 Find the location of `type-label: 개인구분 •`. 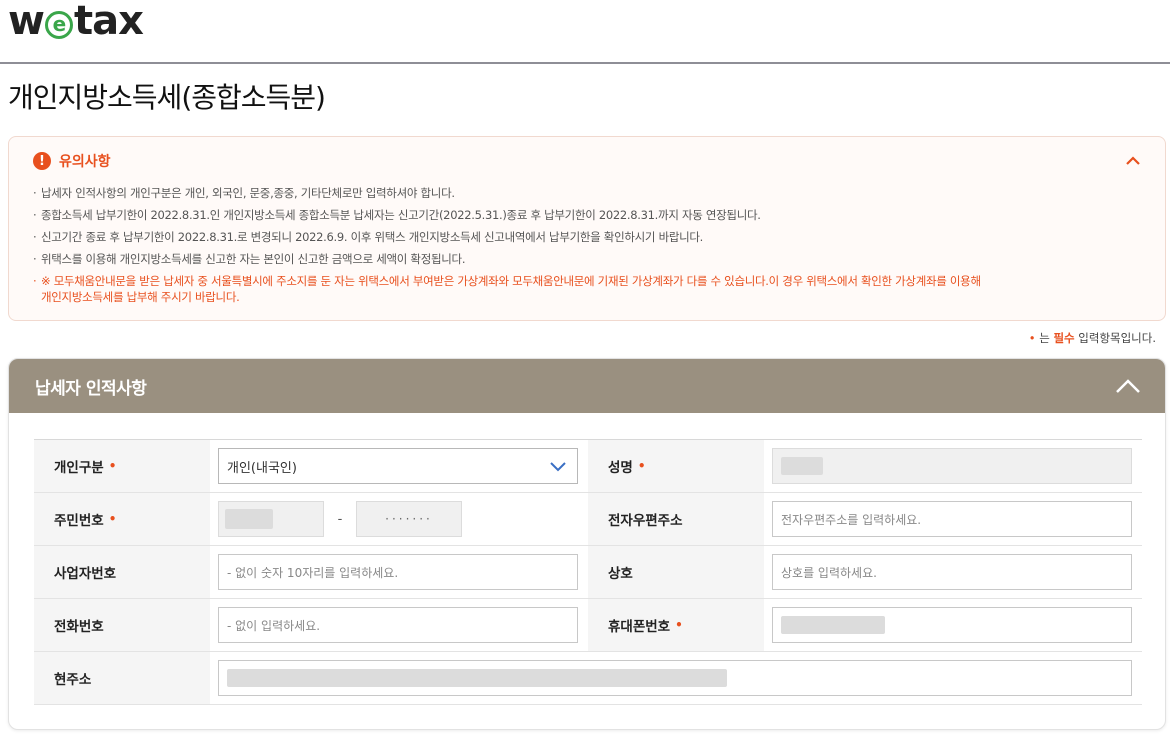

type-label: 개인구분 • is located at coordinates (122, 466).